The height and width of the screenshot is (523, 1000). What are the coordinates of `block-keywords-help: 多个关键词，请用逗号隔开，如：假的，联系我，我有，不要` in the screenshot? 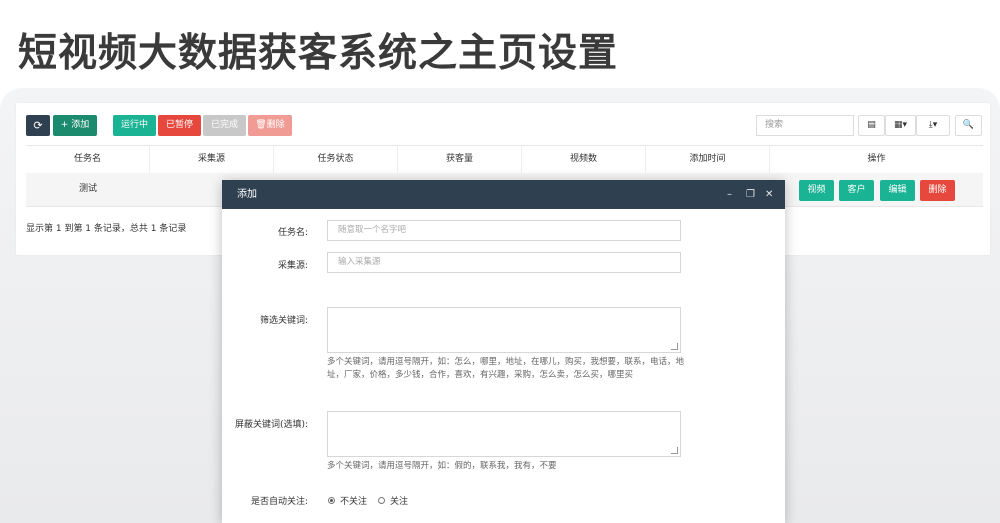 It's located at (442, 466).